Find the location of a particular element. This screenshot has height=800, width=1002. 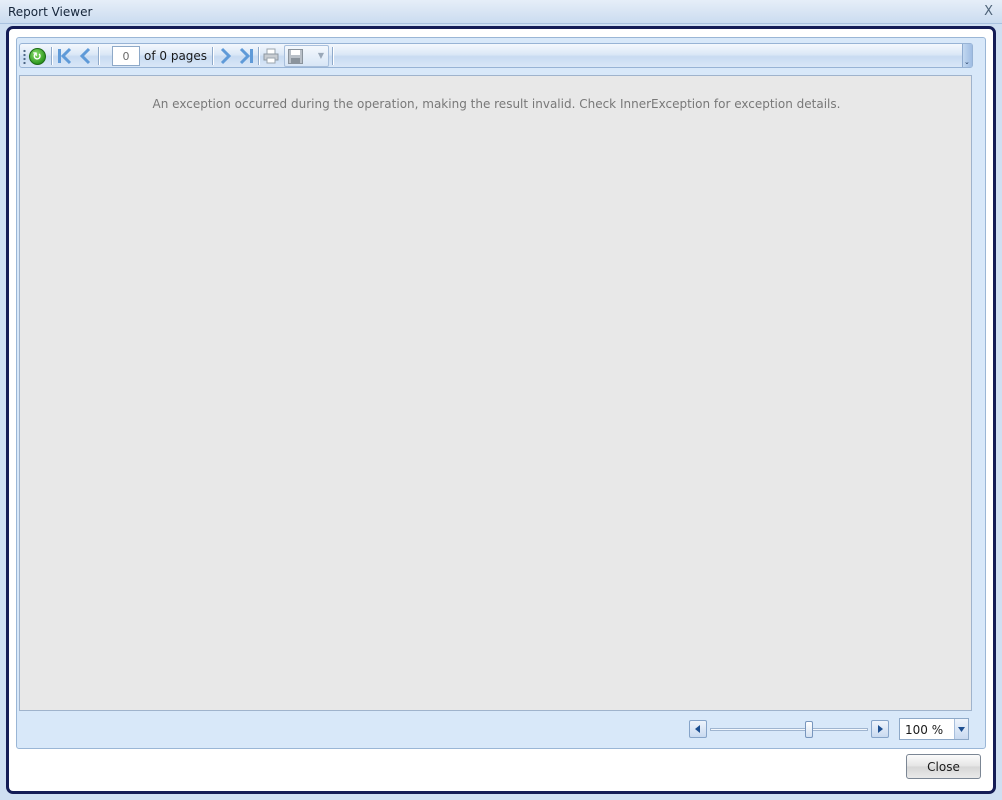

print-icon is located at coordinates (271, 56).